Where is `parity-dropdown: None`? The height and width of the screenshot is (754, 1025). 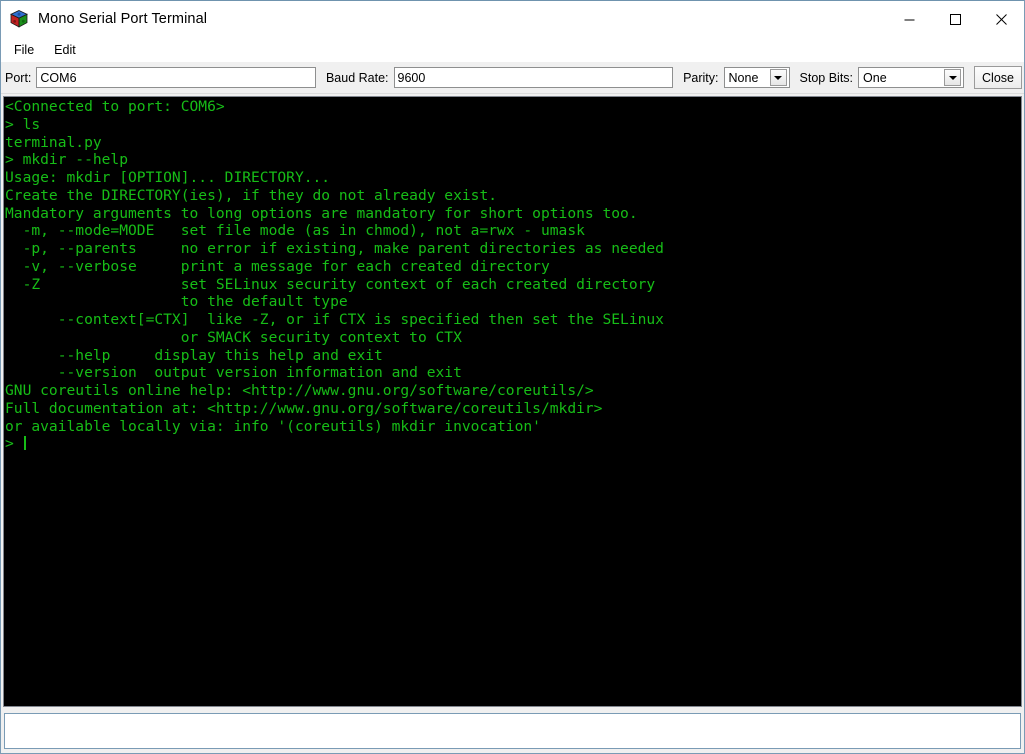 parity-dropdown: None is located at coordinates (756, 77).